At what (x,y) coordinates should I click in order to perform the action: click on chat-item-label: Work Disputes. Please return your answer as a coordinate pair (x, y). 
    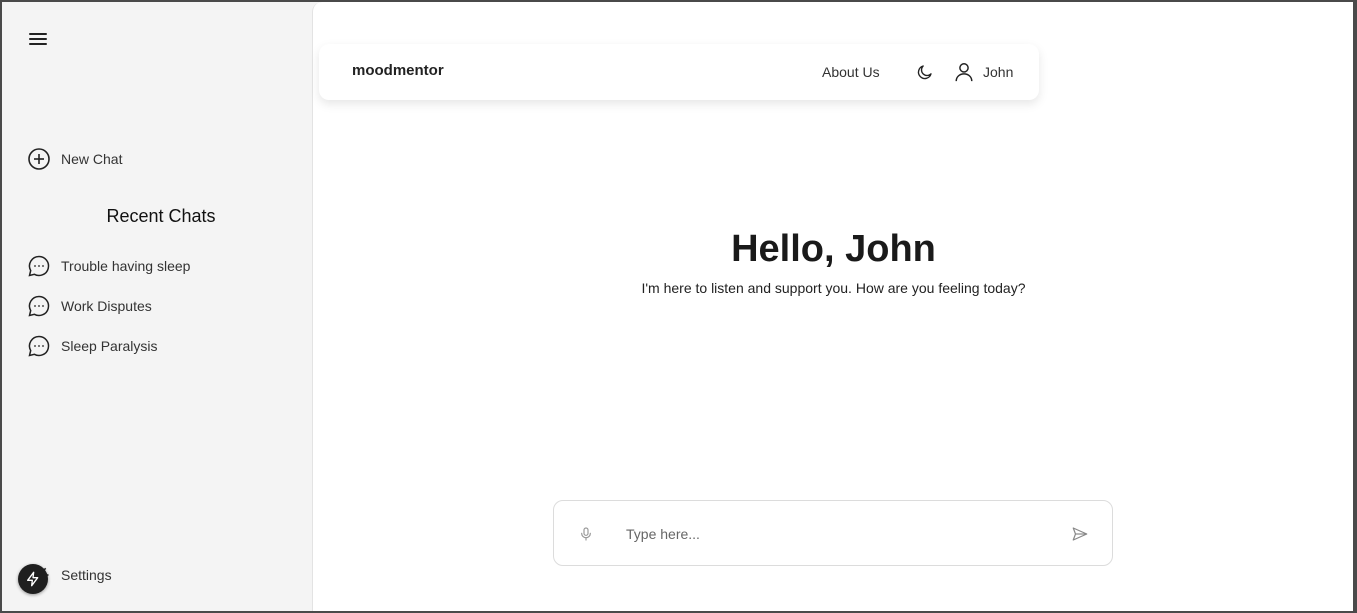
    Looking at the image, I should click on (106, 306).